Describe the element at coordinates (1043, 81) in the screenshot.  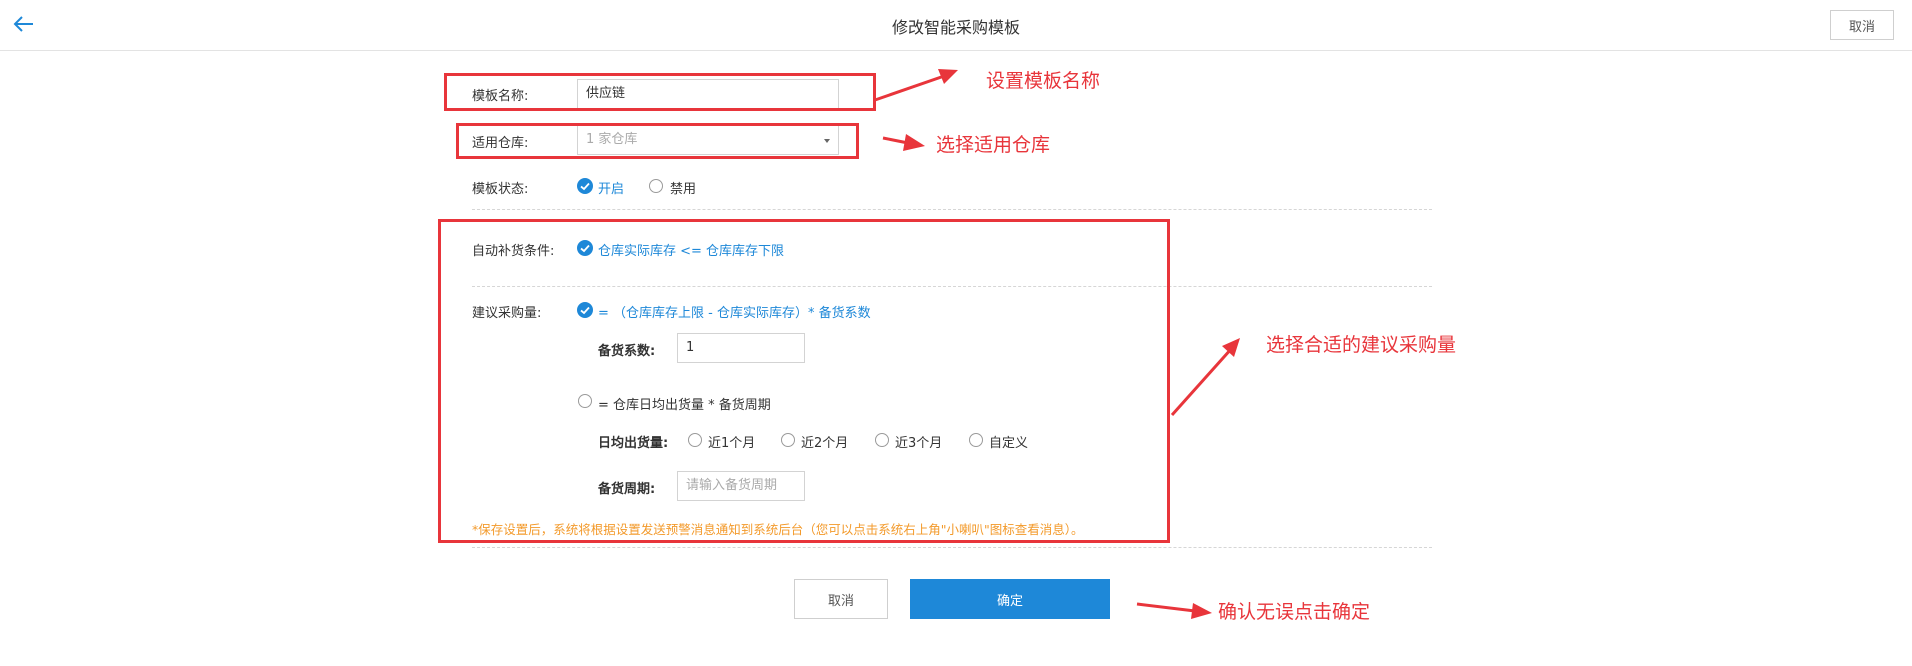
I see `annotation-set-name: 设置模板名称` at that location.